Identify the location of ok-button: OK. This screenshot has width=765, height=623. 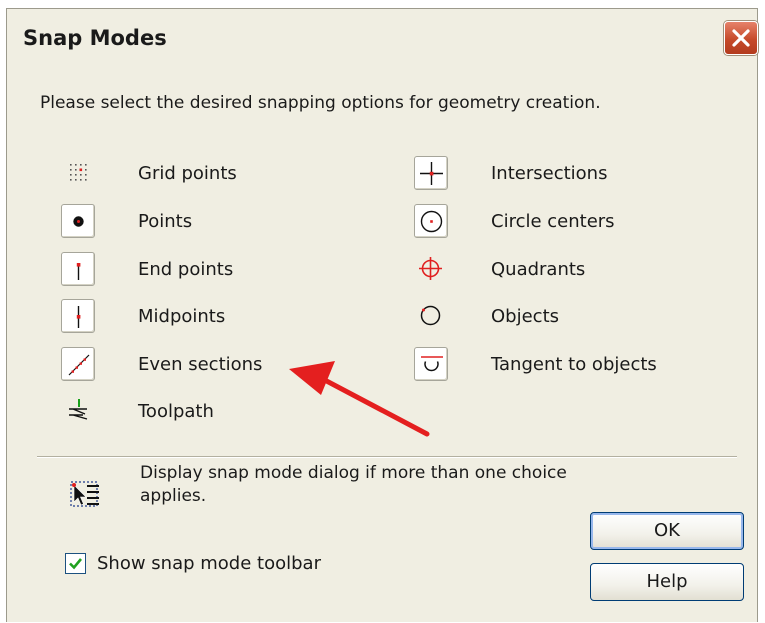
(667, 531).